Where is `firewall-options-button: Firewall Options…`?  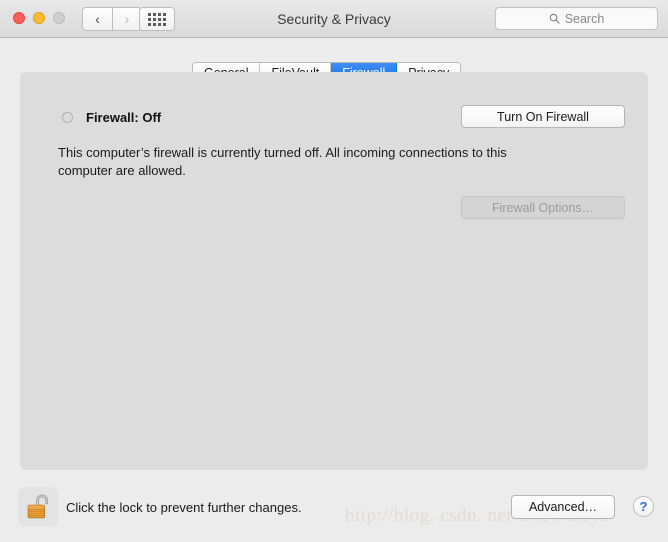
firewall-options-button: Firewall Options… is located at coordinates (543, 207).